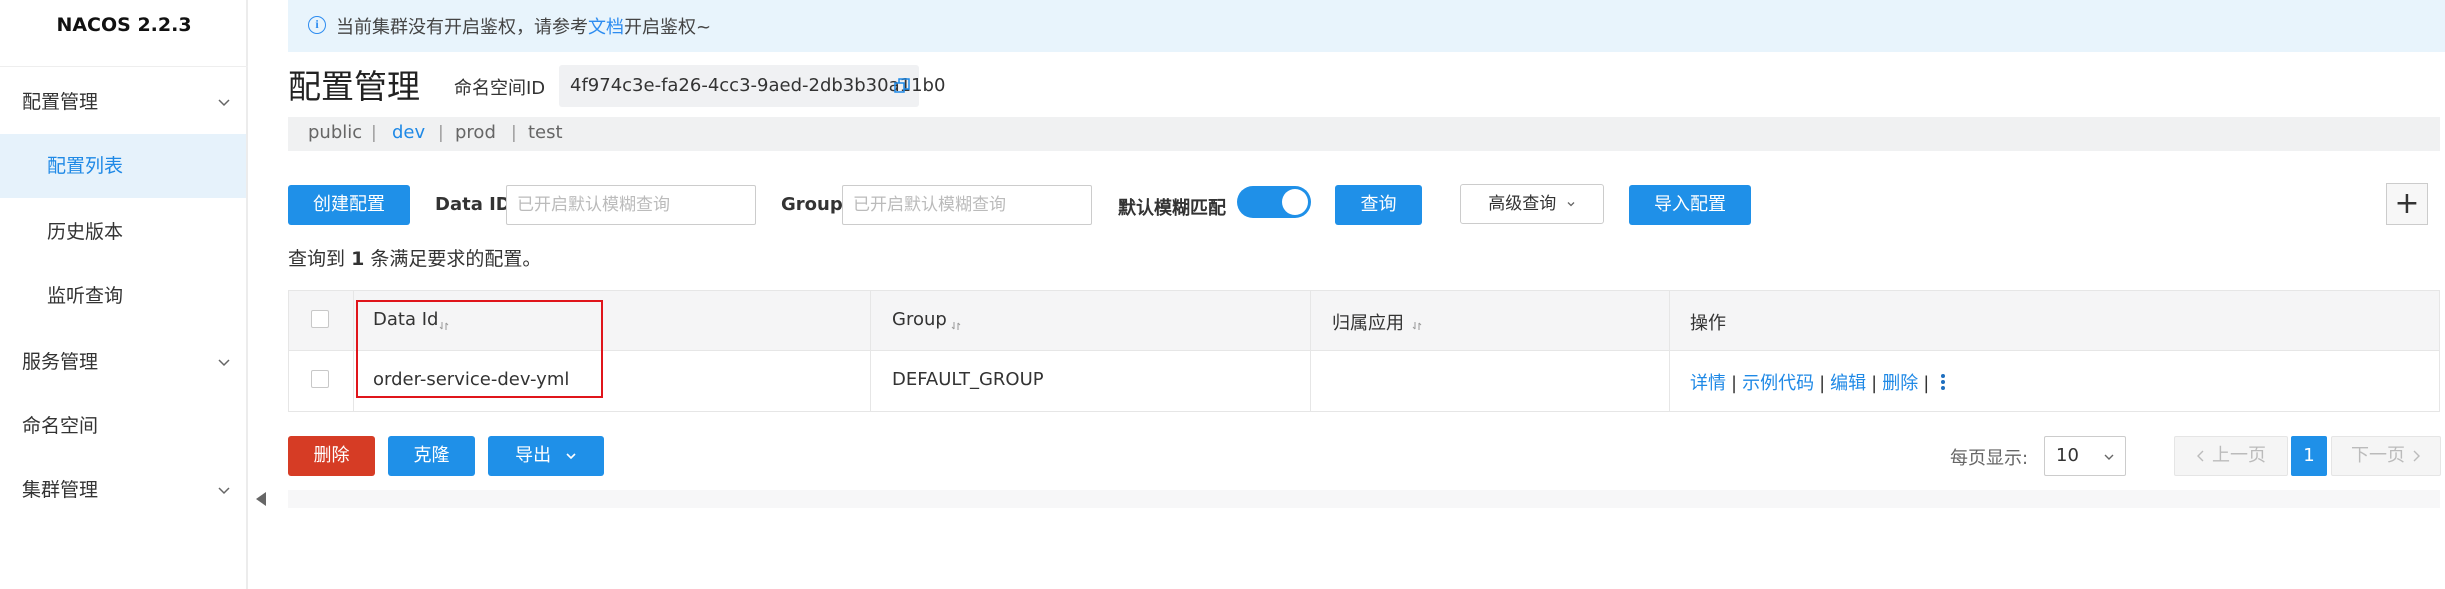 Image resolution: width=2445 pixels, height=589 pixels. I want to click on chevron-left-icon, so click(2200, 456).